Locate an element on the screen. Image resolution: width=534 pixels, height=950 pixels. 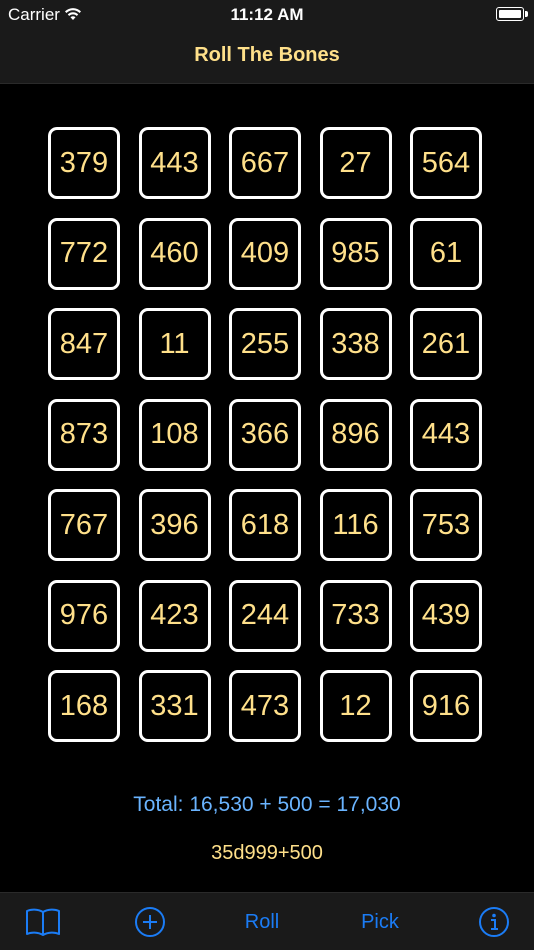
status-time: 11:12 AM is located at coordinates (267, 14).